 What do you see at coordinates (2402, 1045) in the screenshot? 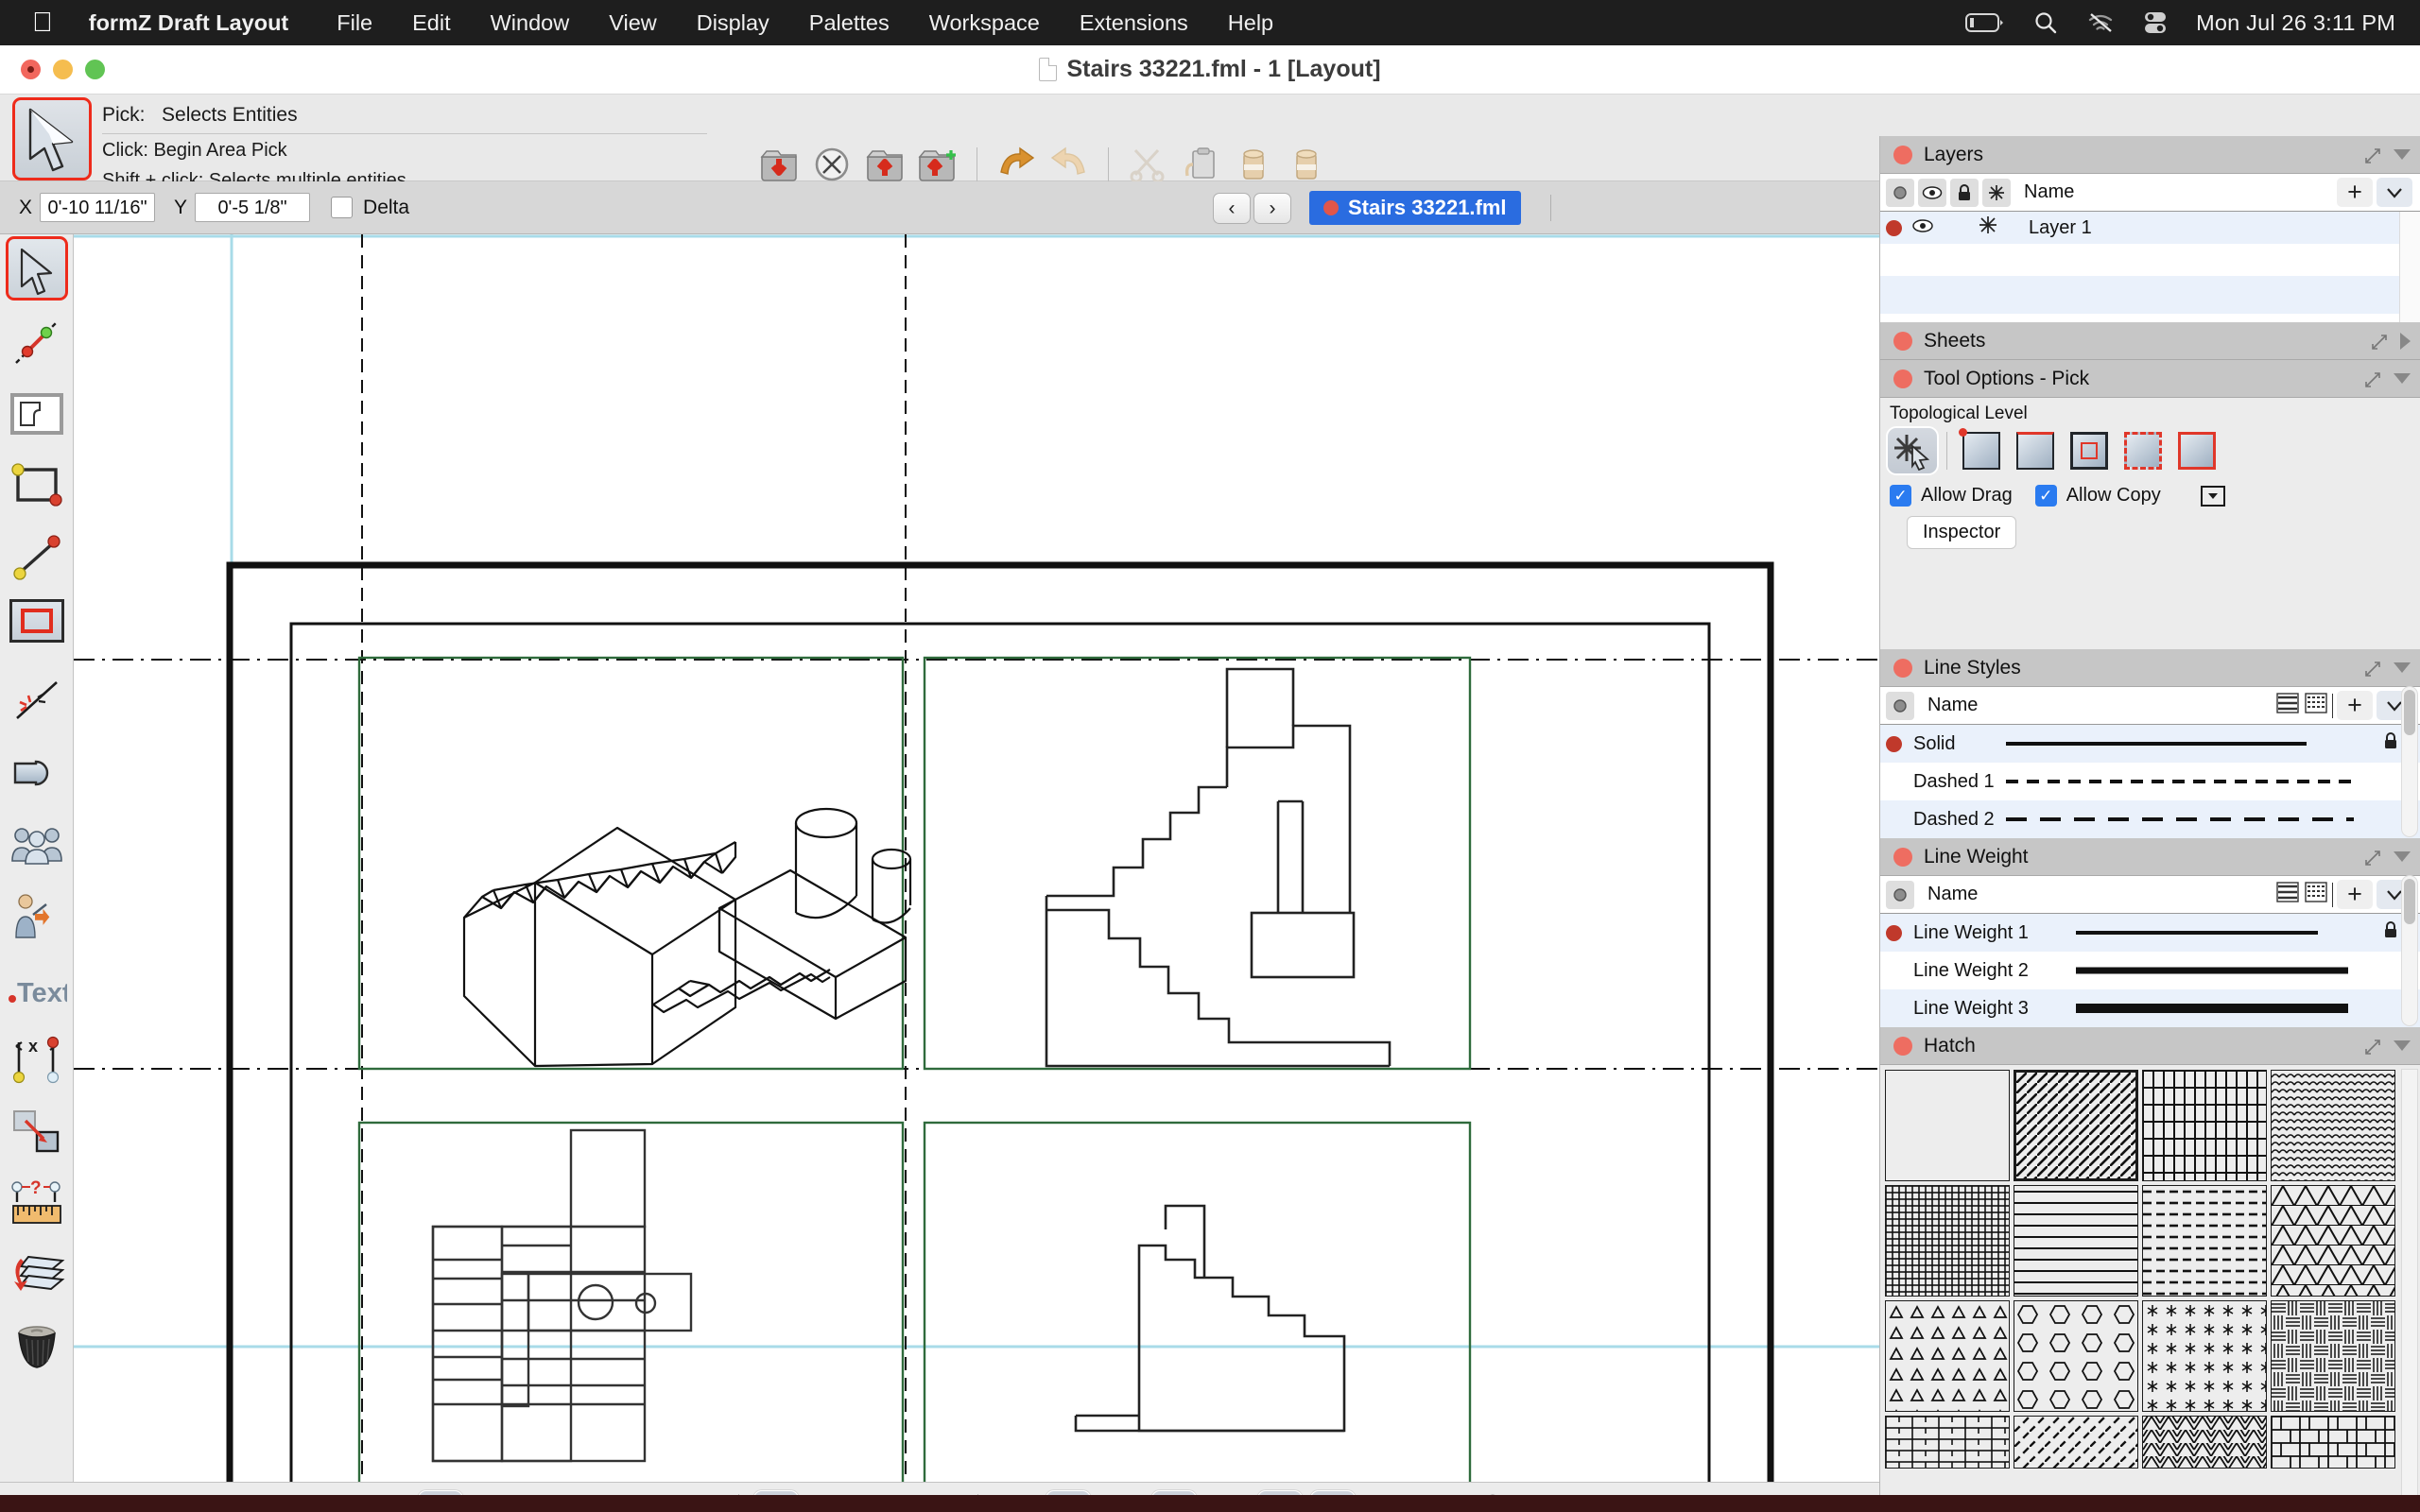
I see `collapse-triangle-hatch` at bounding box center [2402, 1045].